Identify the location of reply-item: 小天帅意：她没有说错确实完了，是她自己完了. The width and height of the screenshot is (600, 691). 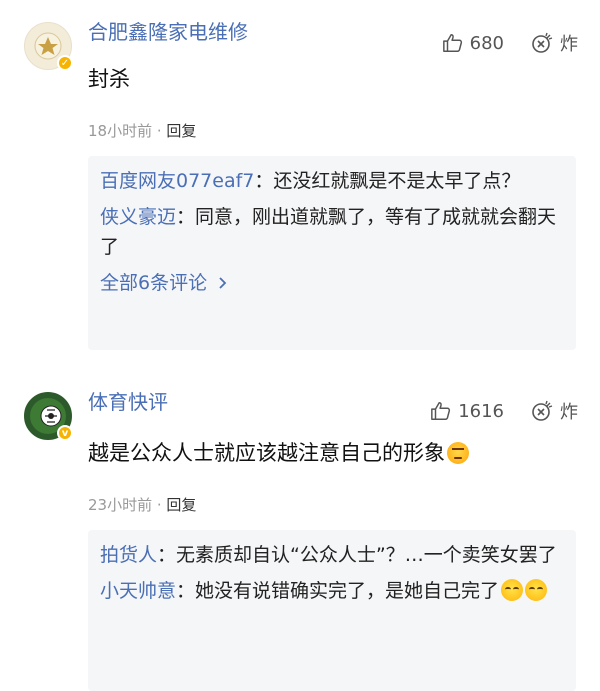
(332, 591).